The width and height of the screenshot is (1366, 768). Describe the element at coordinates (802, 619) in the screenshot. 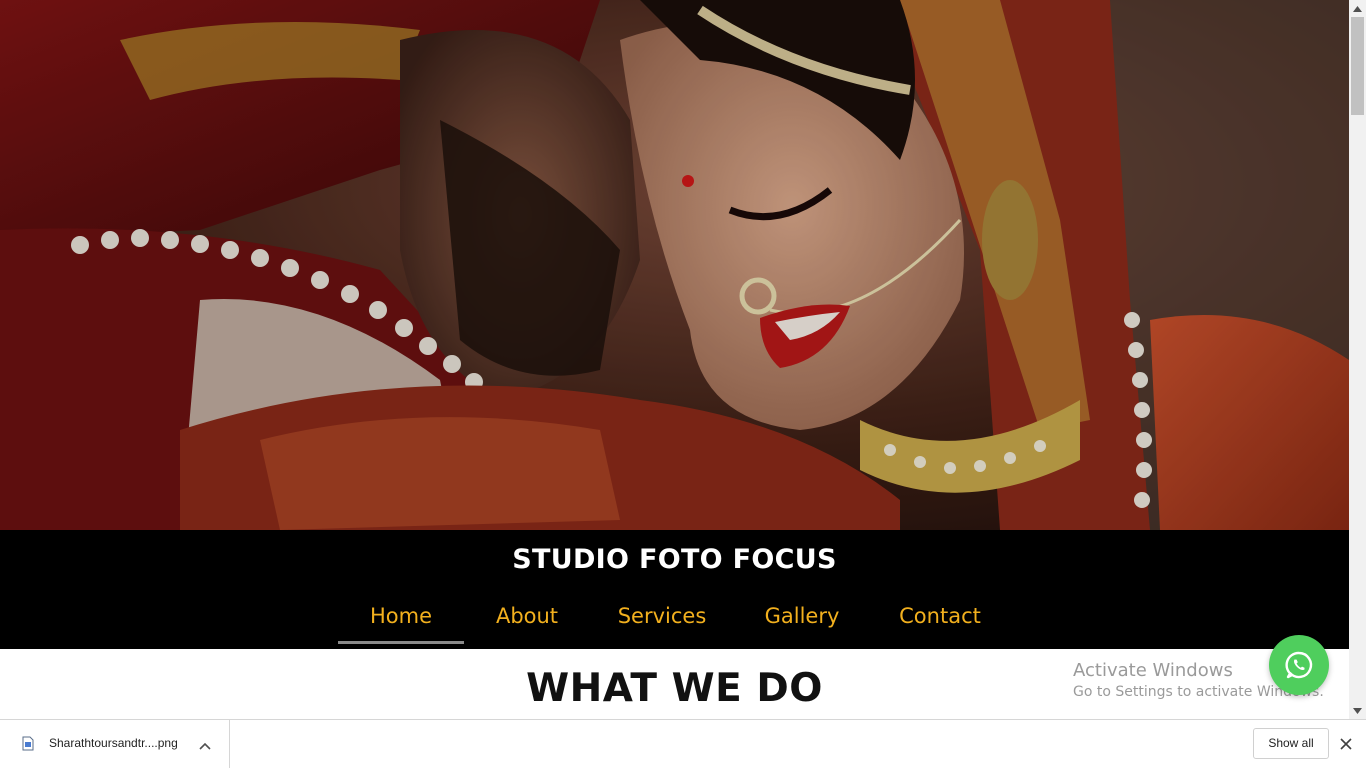

I see `nav-item-gallery: Gallery` at that location.